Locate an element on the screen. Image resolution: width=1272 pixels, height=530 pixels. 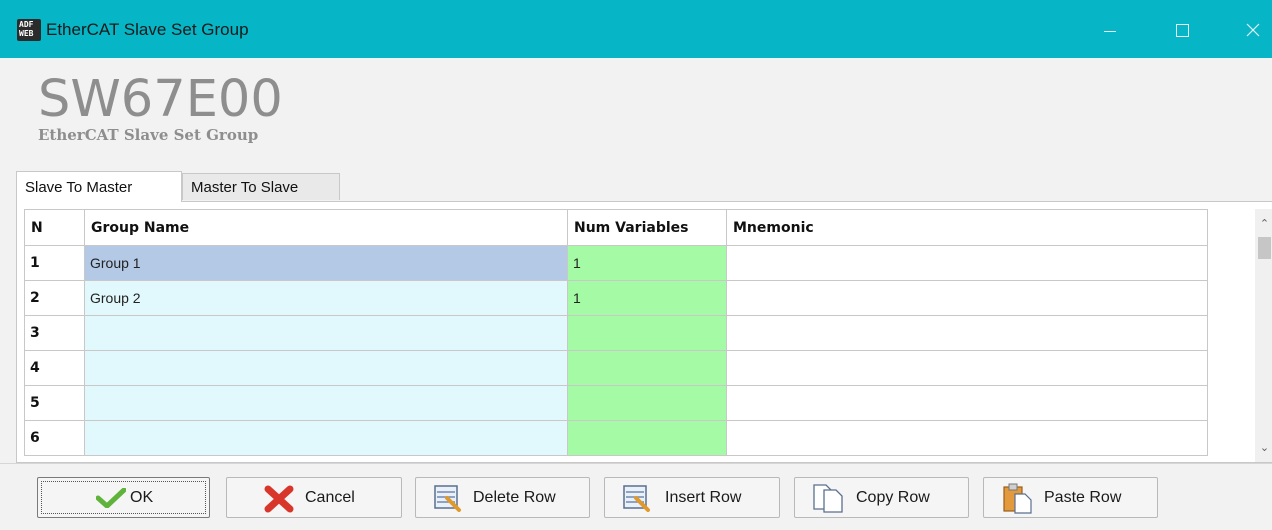
tab-slave-to-master: Slave To Master is located at coordinates (99, 186).